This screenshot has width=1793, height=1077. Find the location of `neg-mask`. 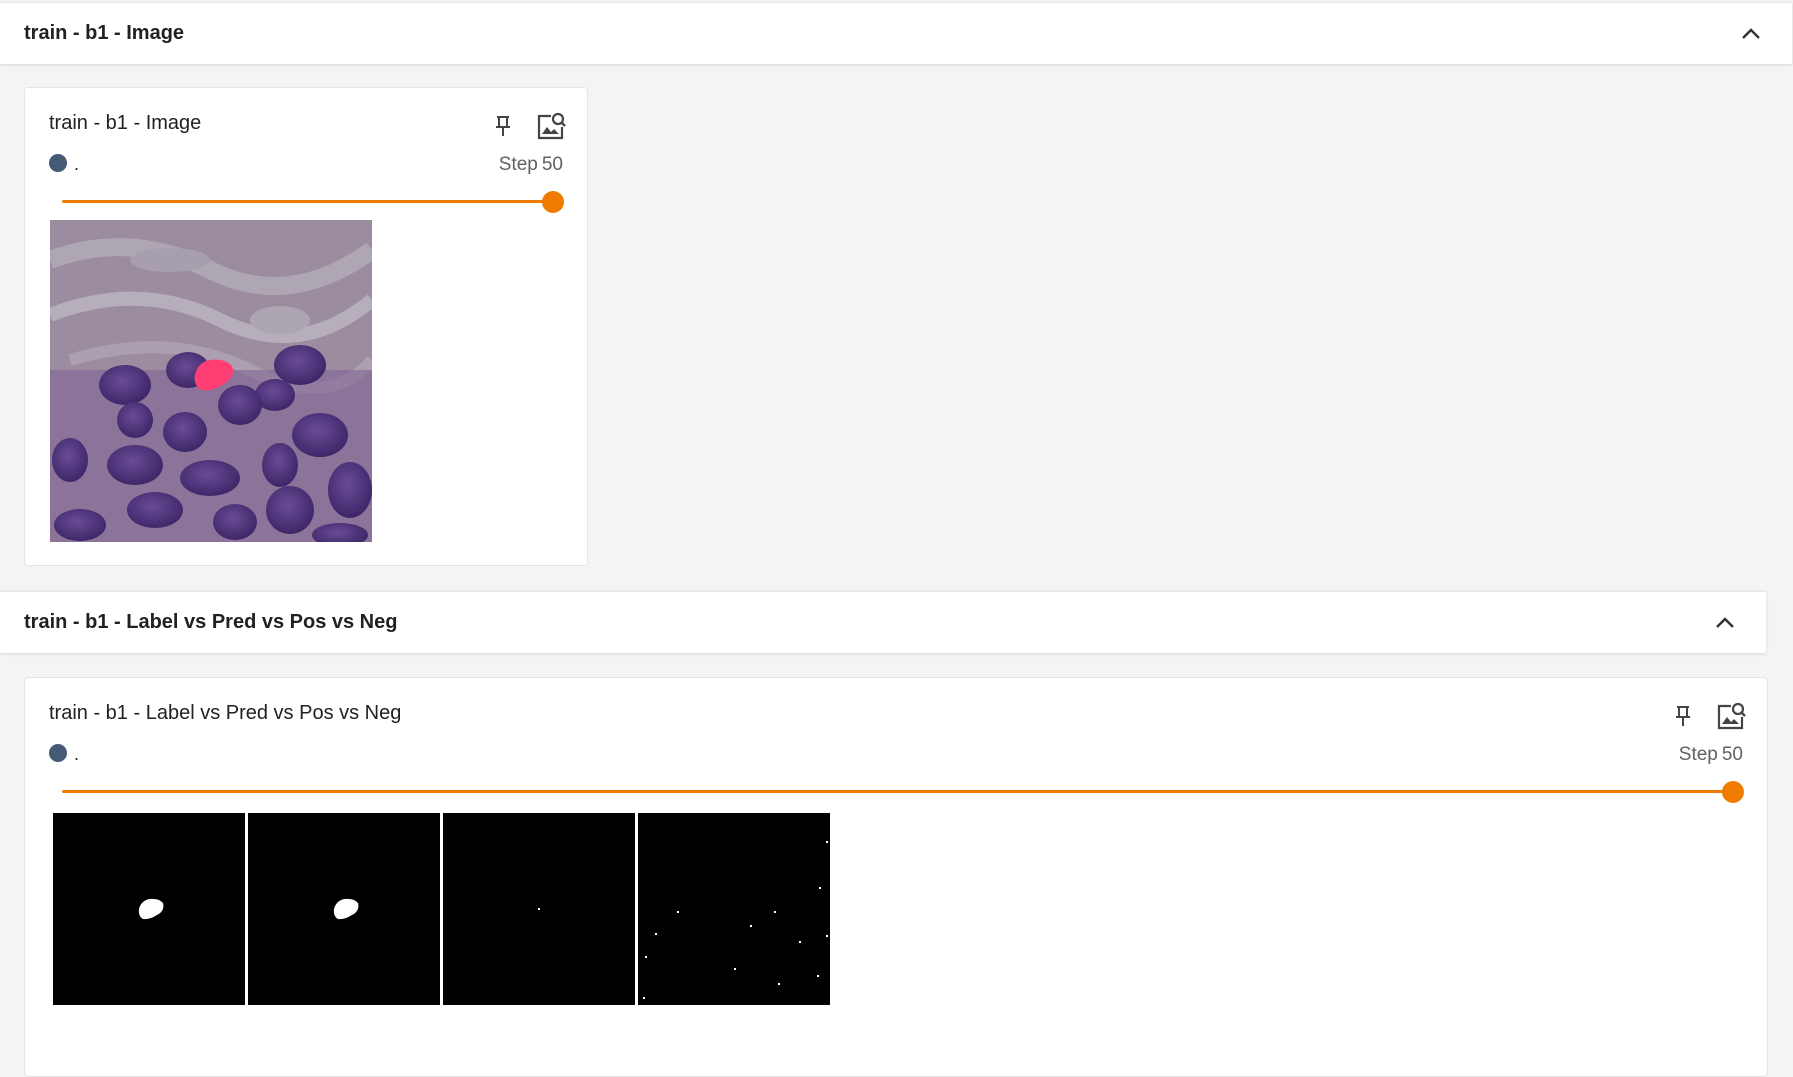

neg-mask is located at coordinates (734, 909).